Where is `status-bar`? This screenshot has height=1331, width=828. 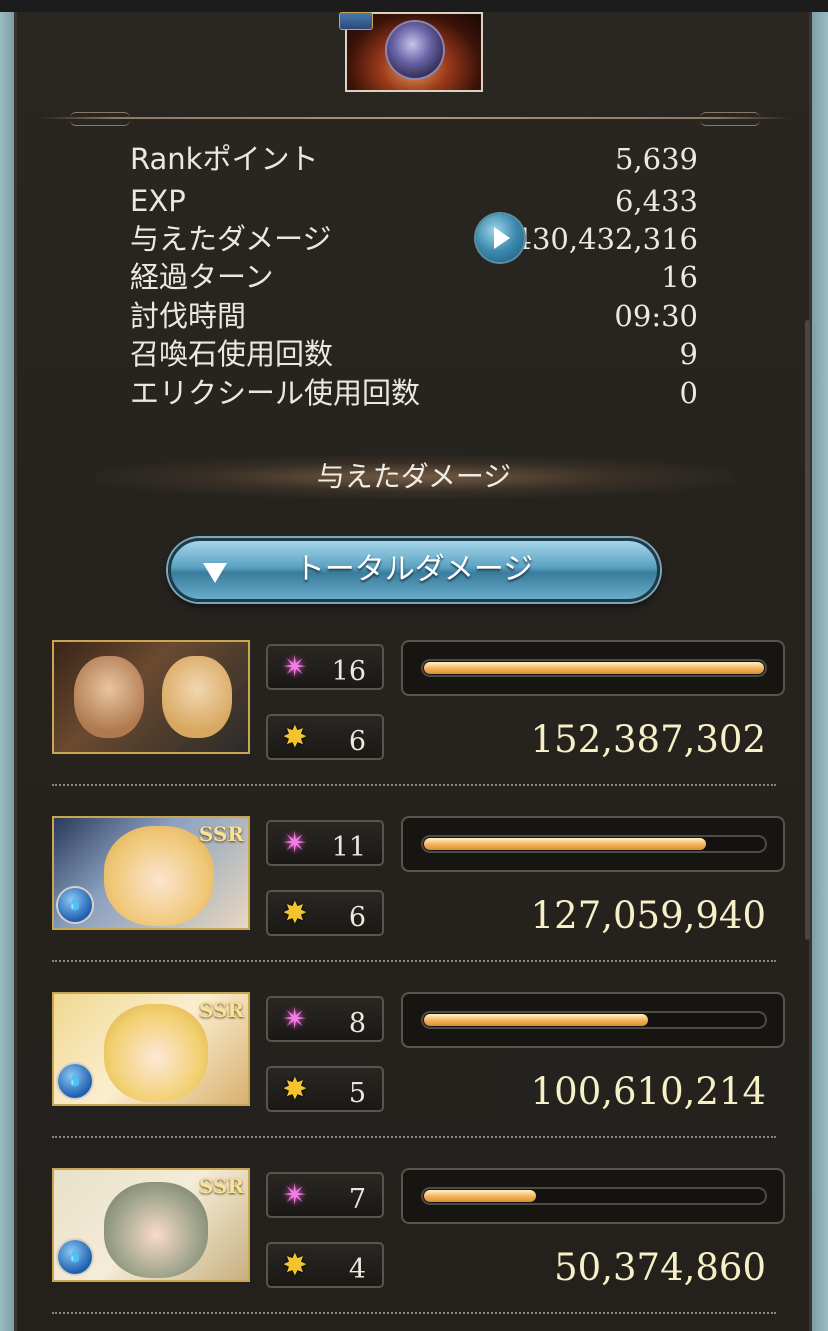
status-bar is located at coordinates (414, 6).